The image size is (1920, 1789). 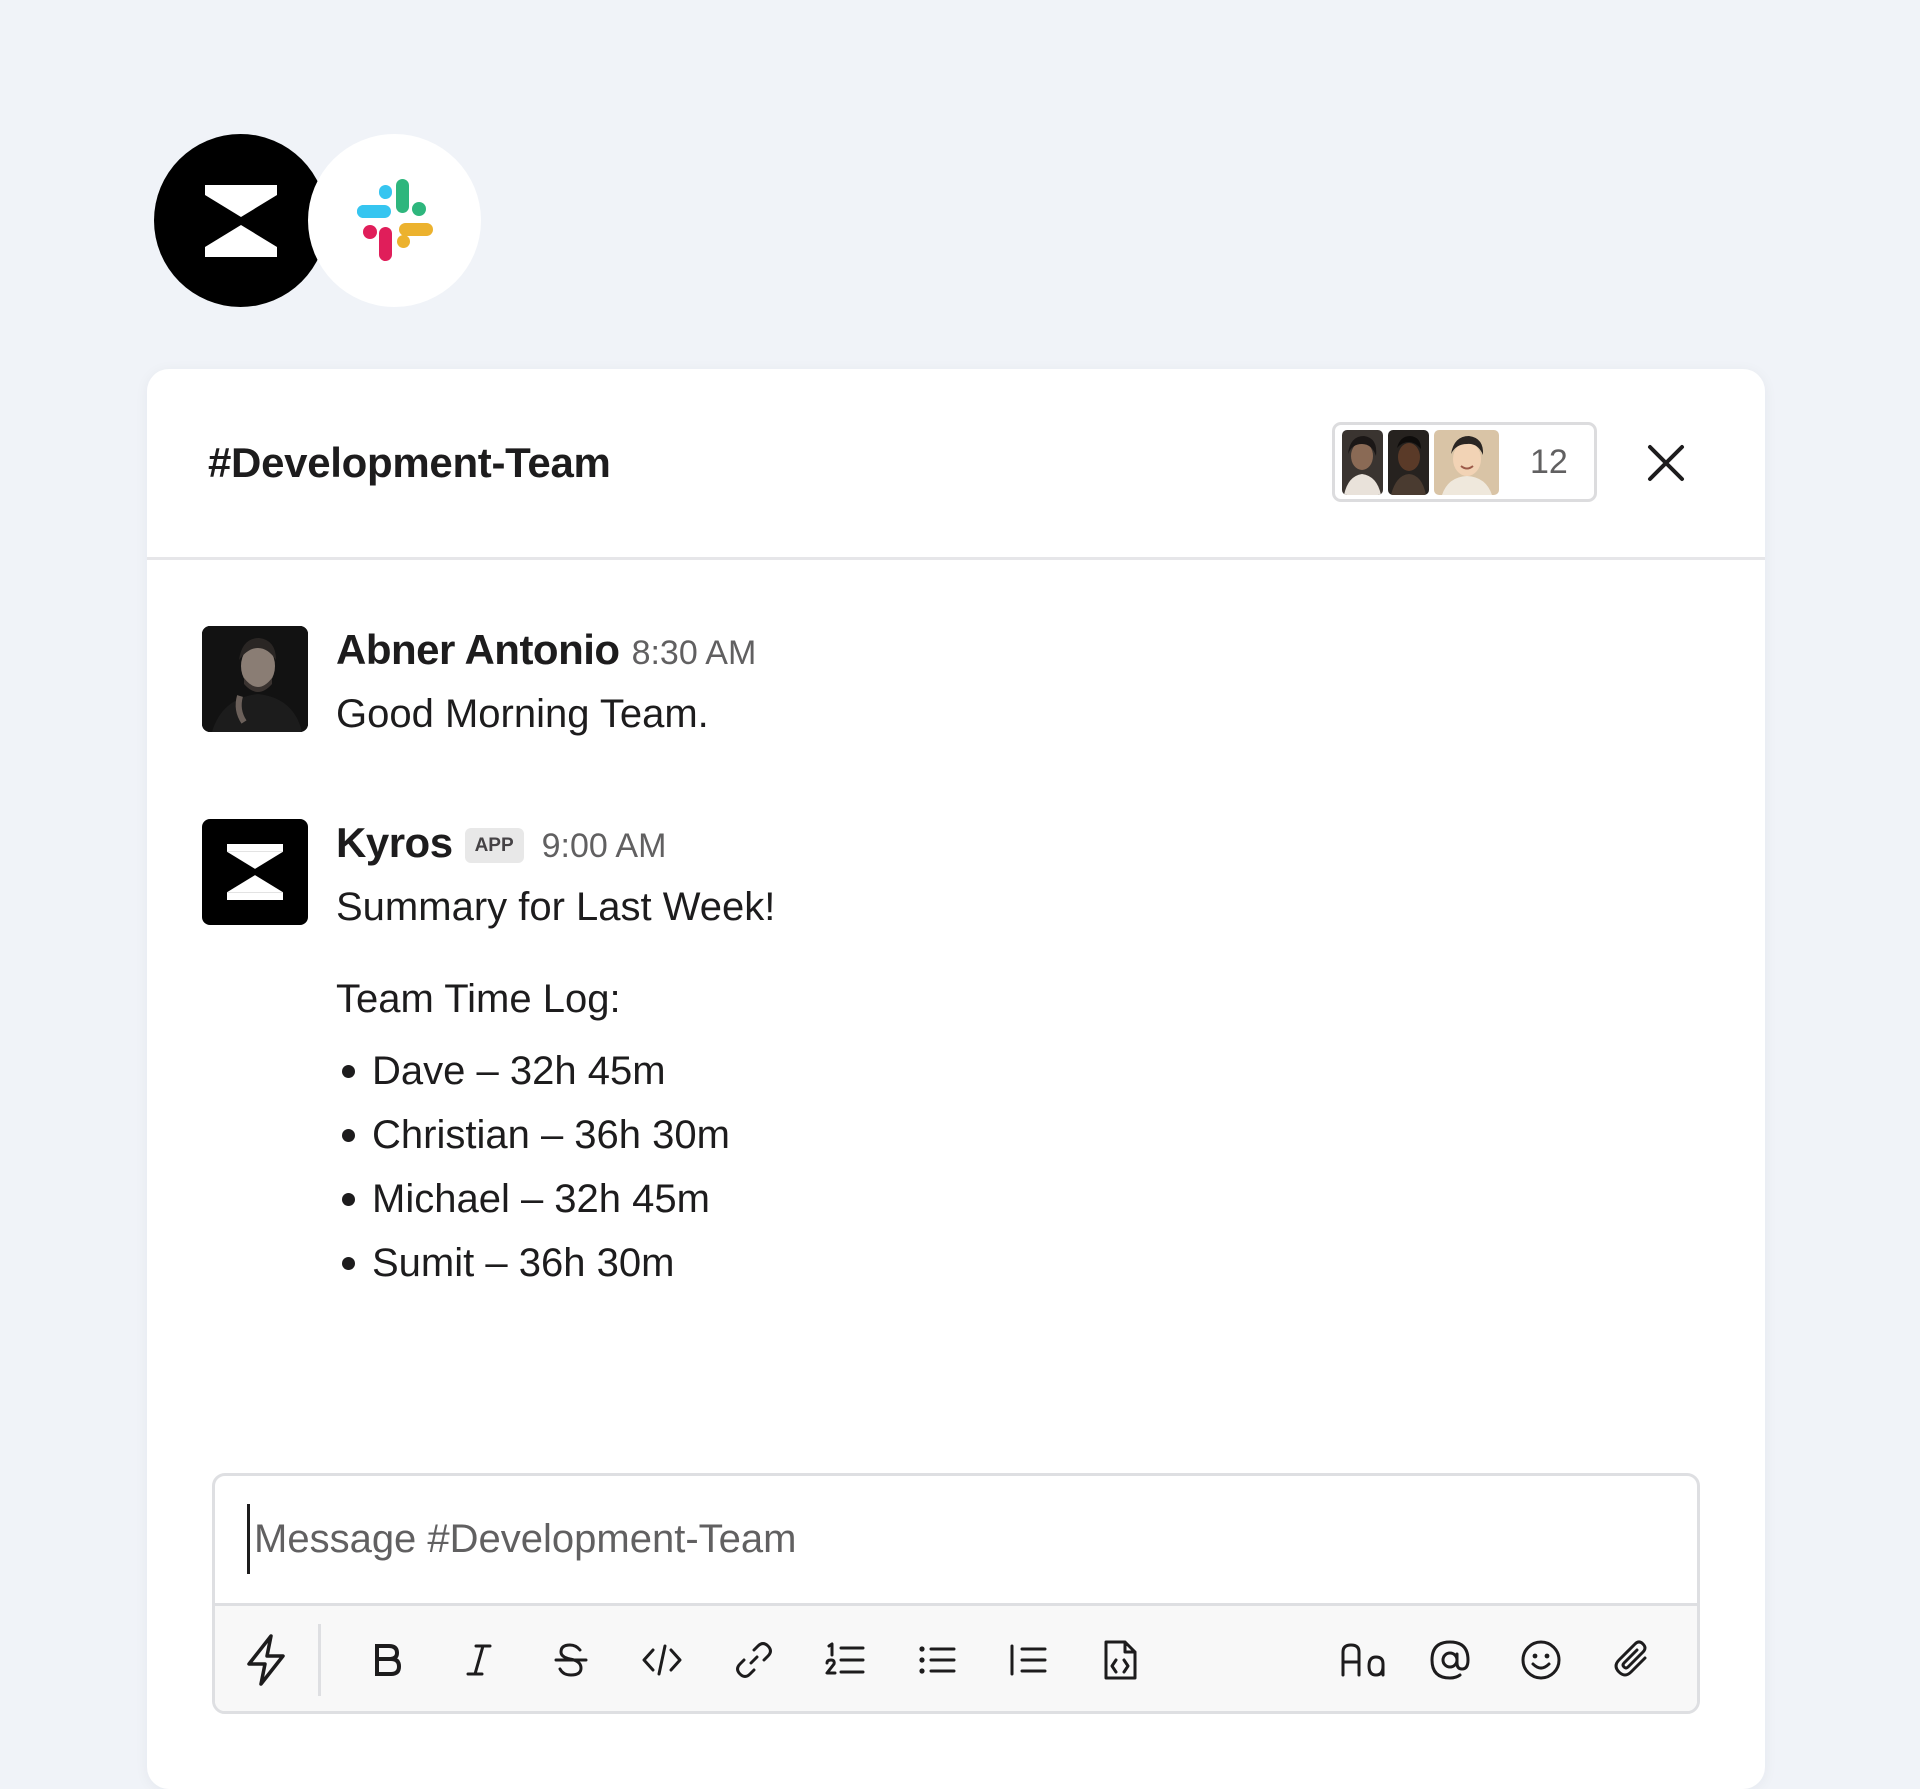 I want to click on code-button, so click(x=662, y=1660).